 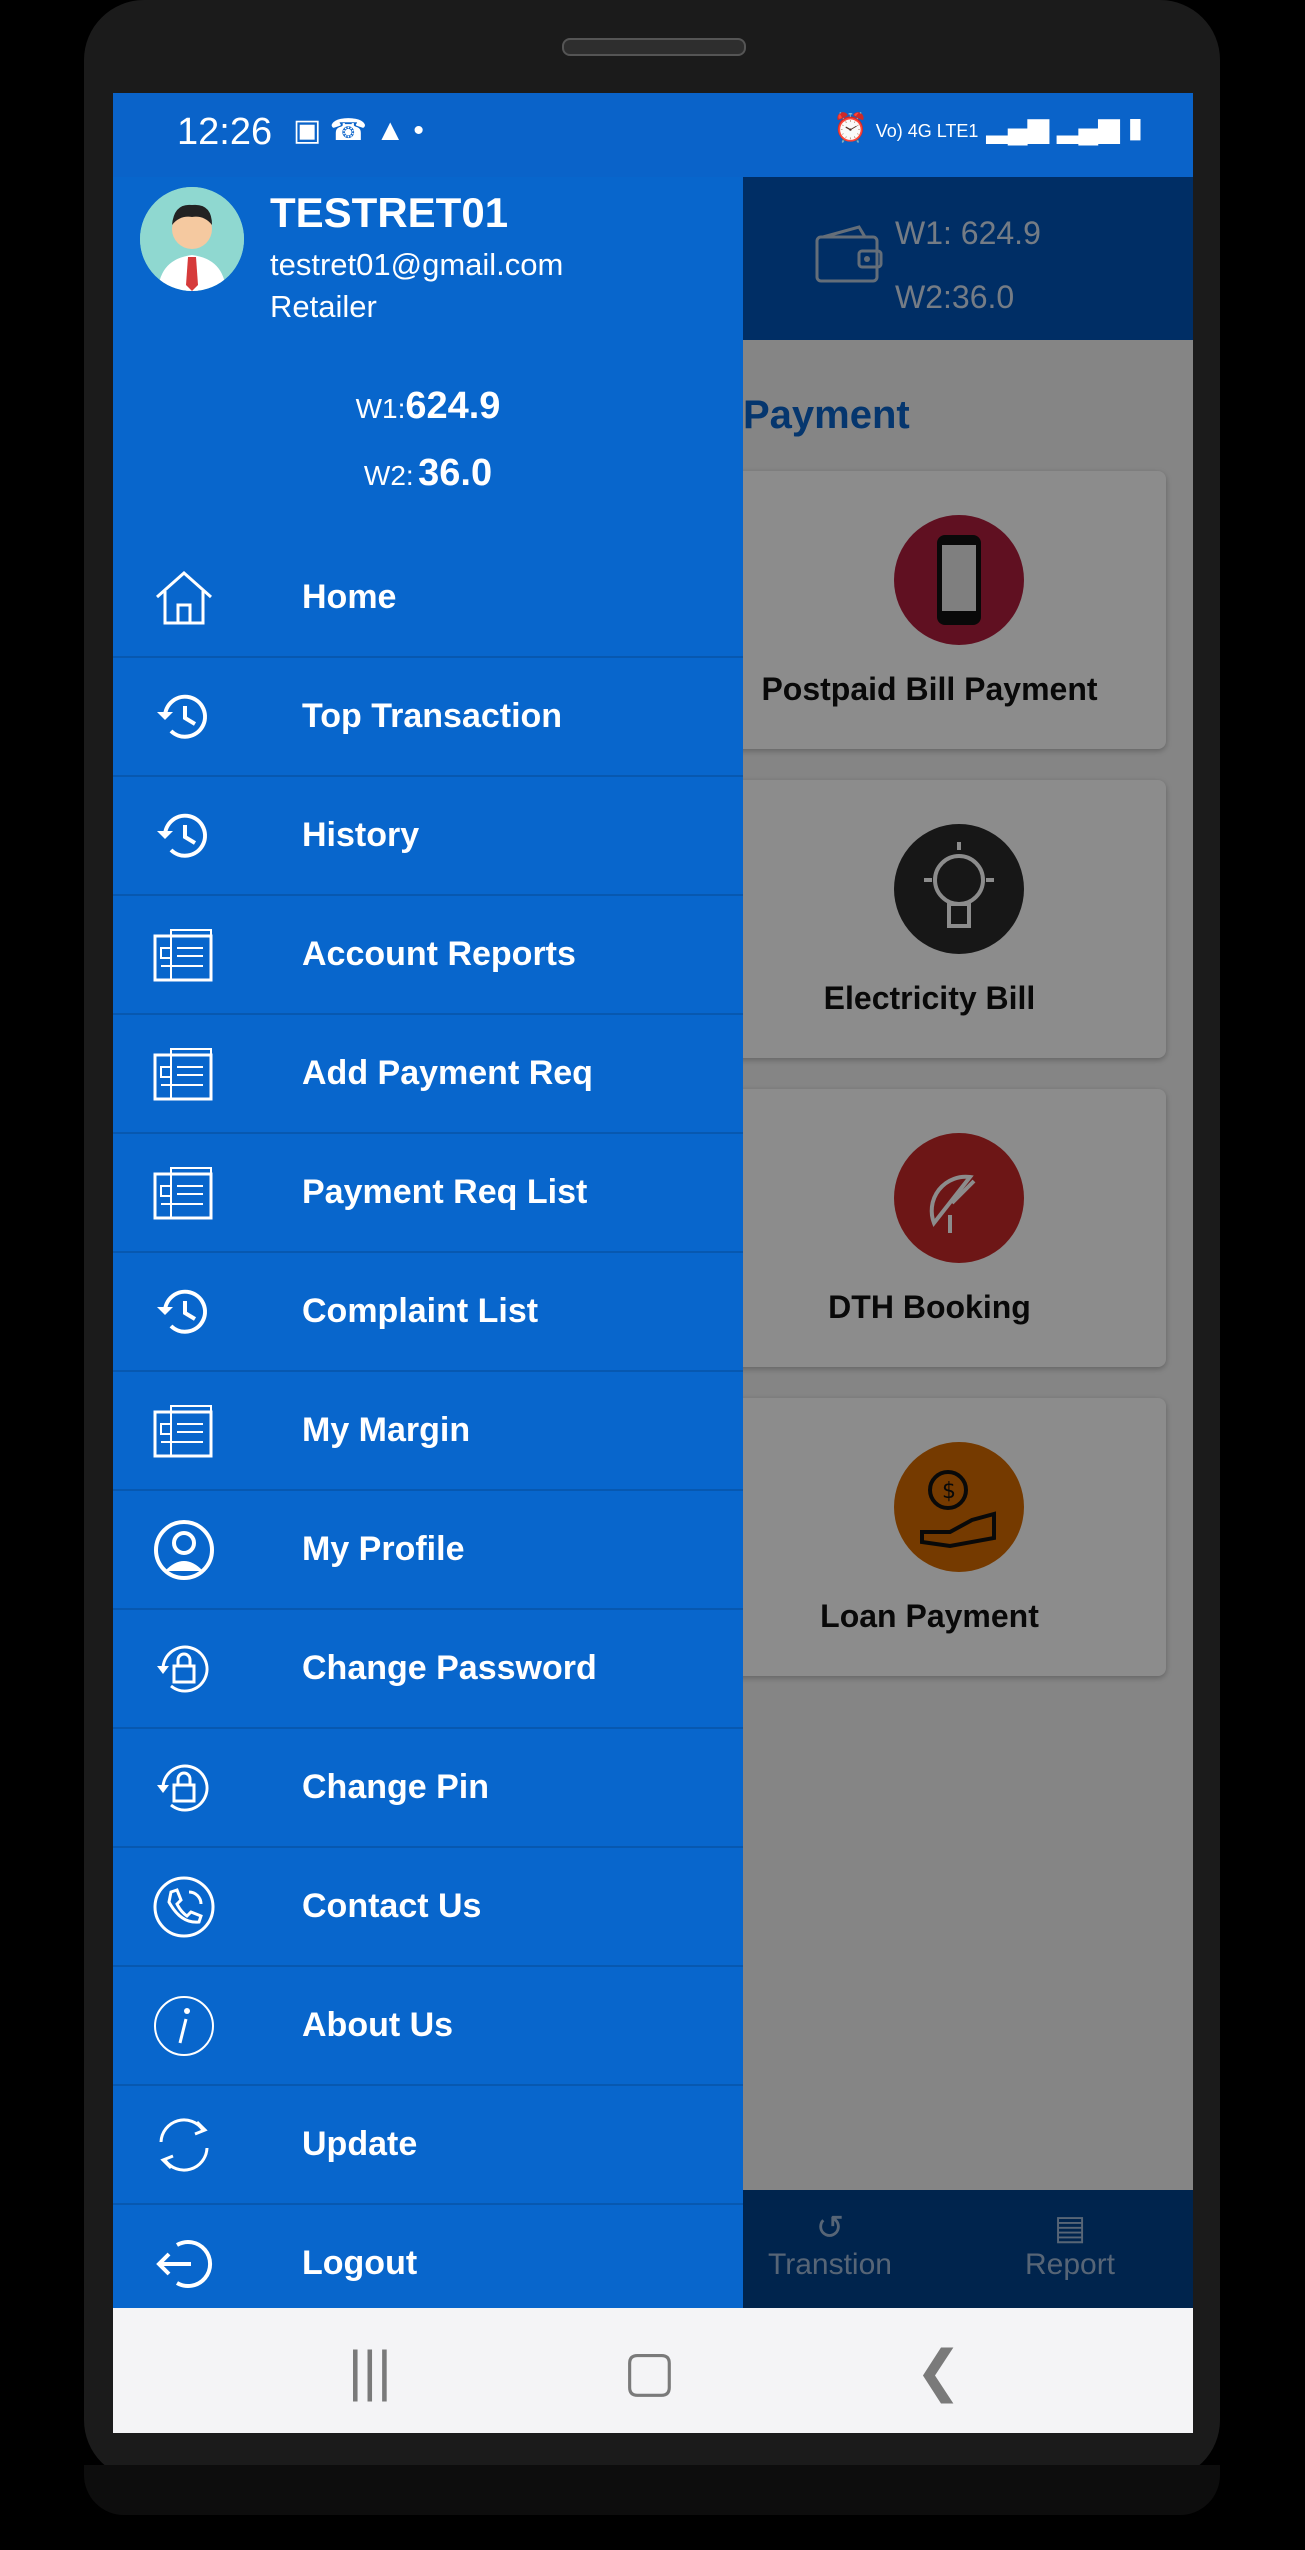 I want to click on menu-item-add-payment-req: Add Payment Req, so click(x=428, y=1072).